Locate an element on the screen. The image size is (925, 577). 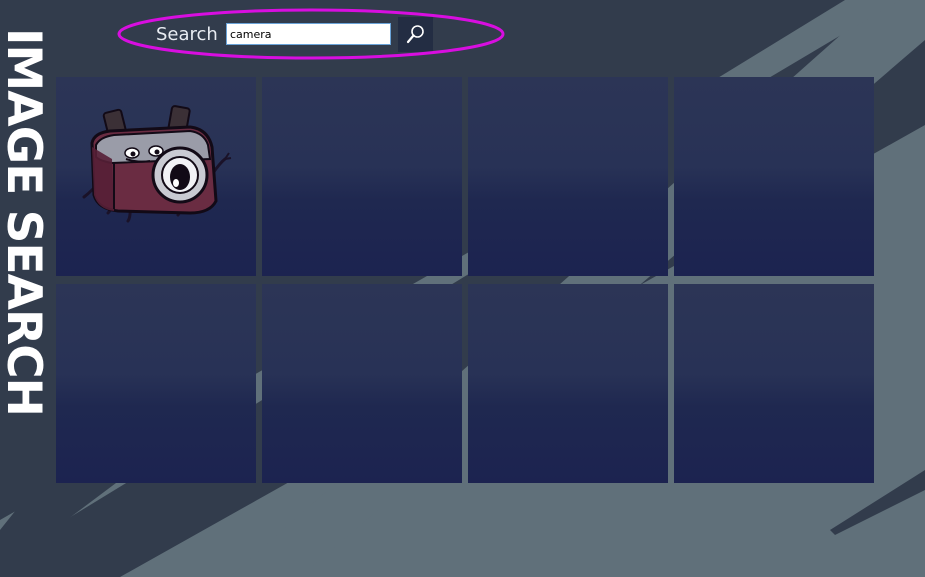
search-bar: Search is located at coordinates (462, 35).